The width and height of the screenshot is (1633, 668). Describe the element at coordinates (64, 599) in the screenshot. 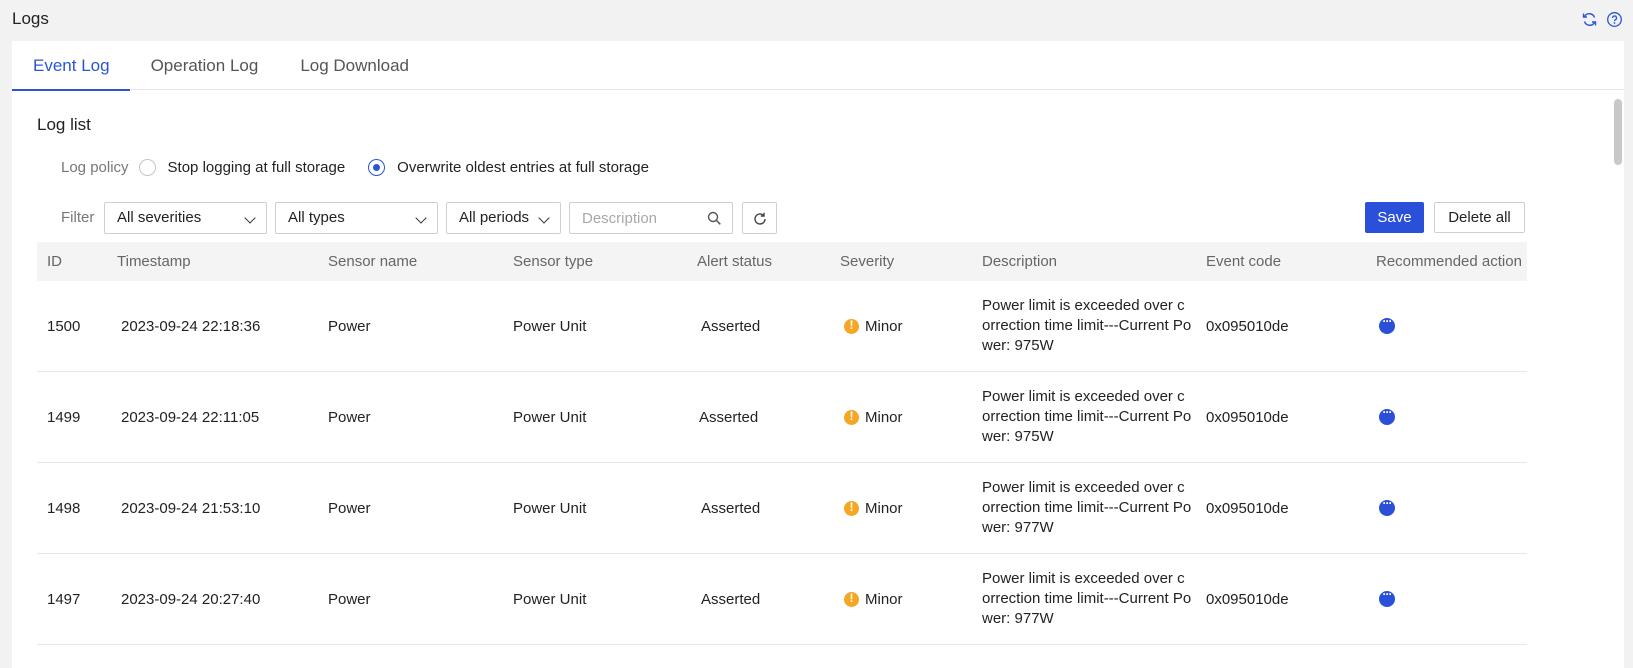

I see `cell-id: 1497` at that location.